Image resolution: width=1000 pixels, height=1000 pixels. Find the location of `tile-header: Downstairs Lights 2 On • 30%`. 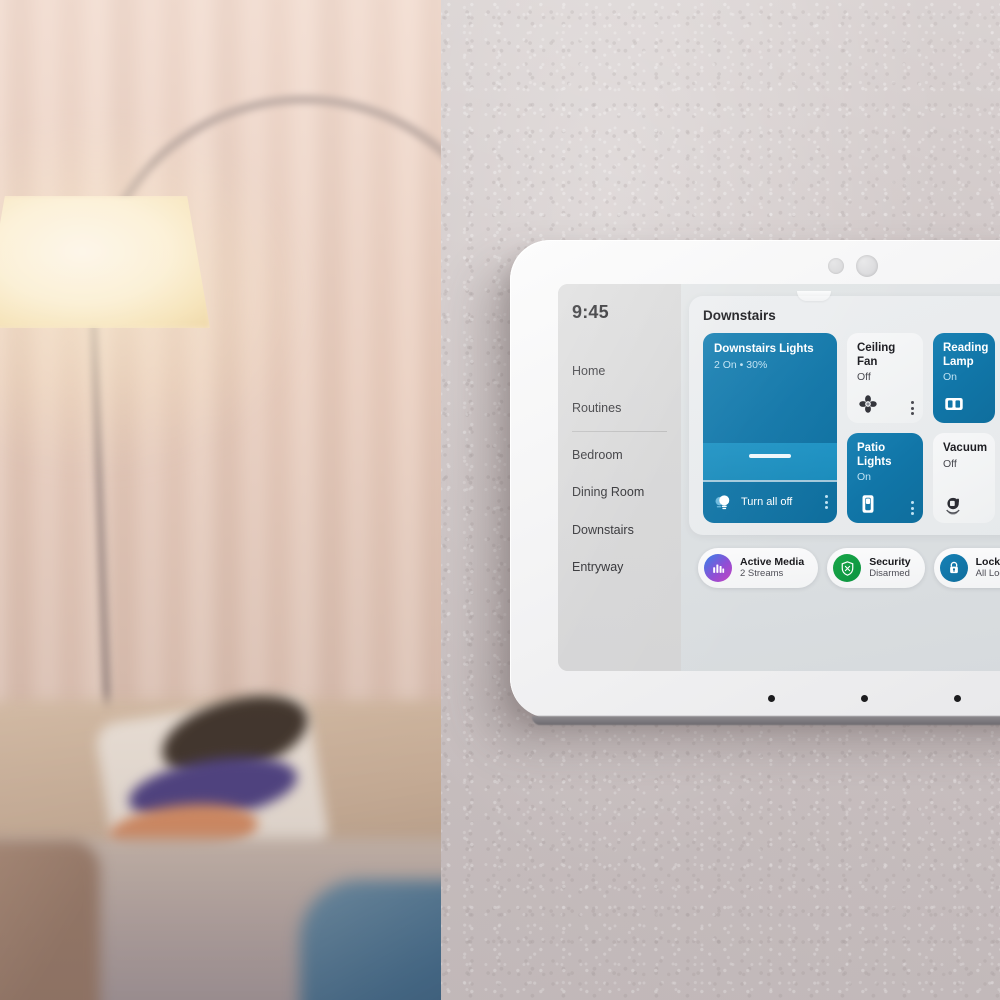

tile-header: Downstairs Lights 2 On • 30% is located at coordinates (770, 352).